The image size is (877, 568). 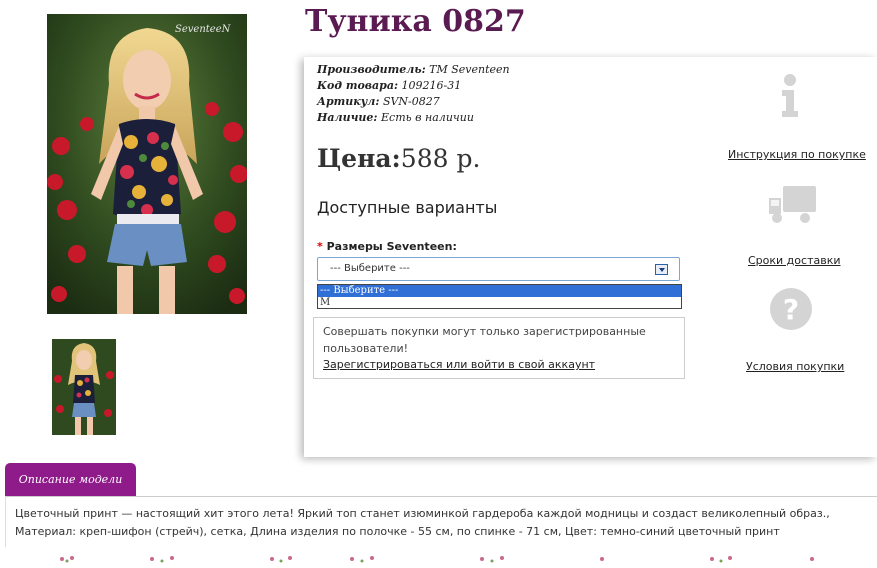 What do you see at coordinates (440, 158) in the screenshot?
I see `price-value: 588 р.` at bounding box center [440, 158].